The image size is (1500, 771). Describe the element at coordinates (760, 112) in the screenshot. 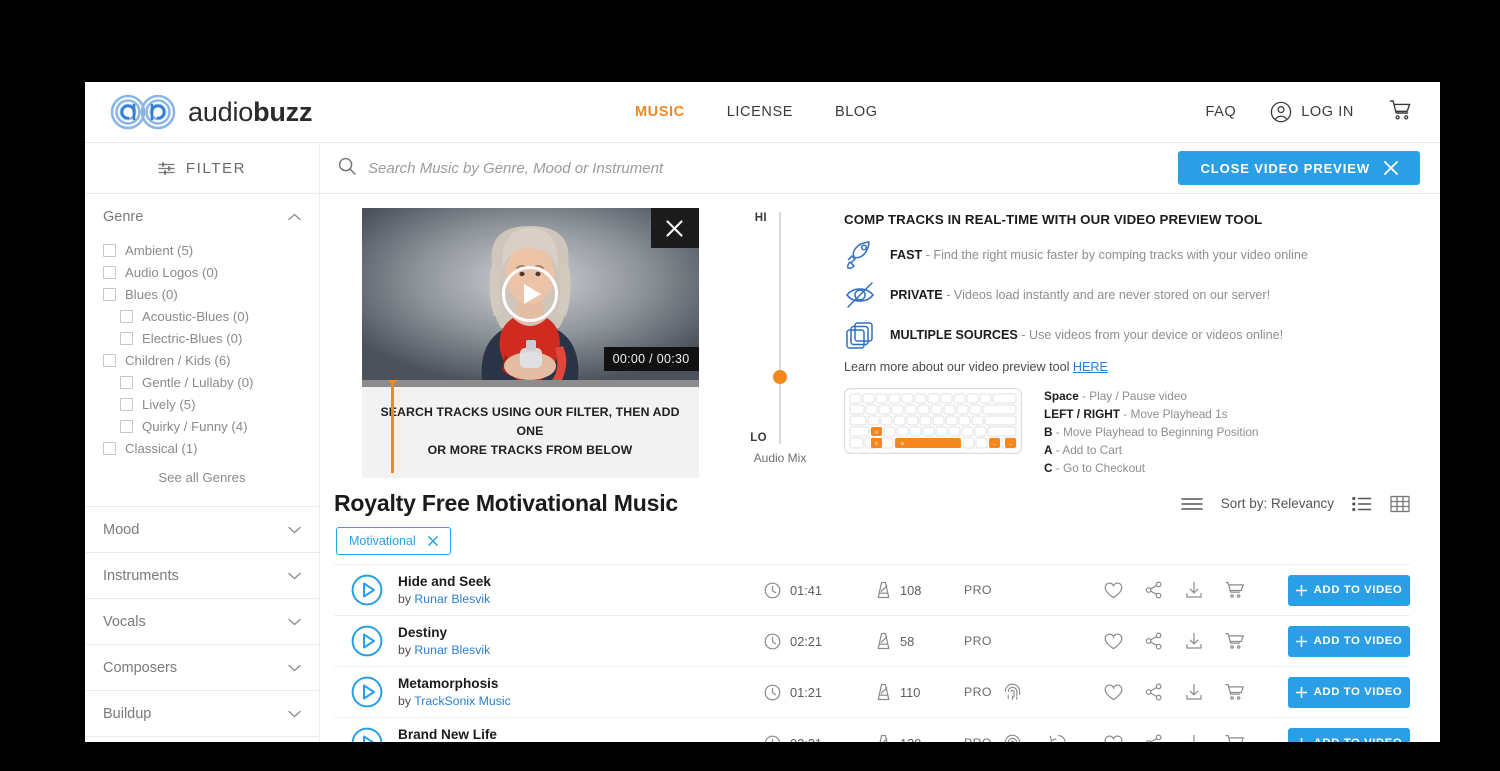

I see `nav-item-license: LICENSE` at that location.